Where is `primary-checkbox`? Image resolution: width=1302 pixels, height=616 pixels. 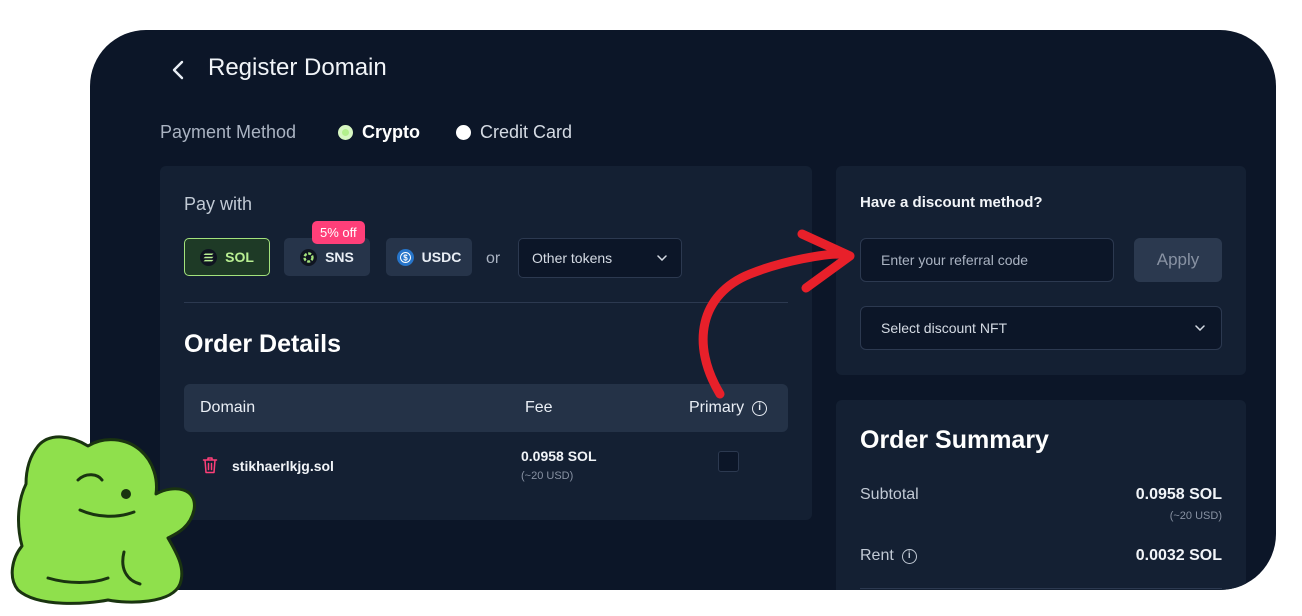 primary-checkbox is located at coordinates (728, 461).